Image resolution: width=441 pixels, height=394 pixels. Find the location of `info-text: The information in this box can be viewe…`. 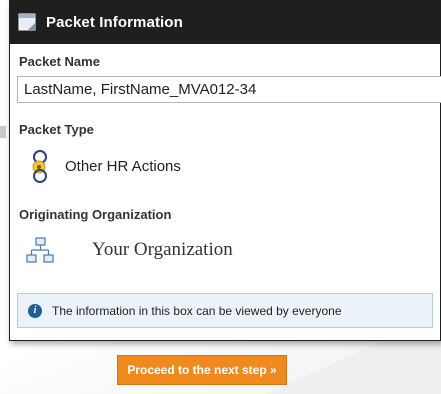

info-text: The information in this box can be viewe… is located at coordinates (197, 310).